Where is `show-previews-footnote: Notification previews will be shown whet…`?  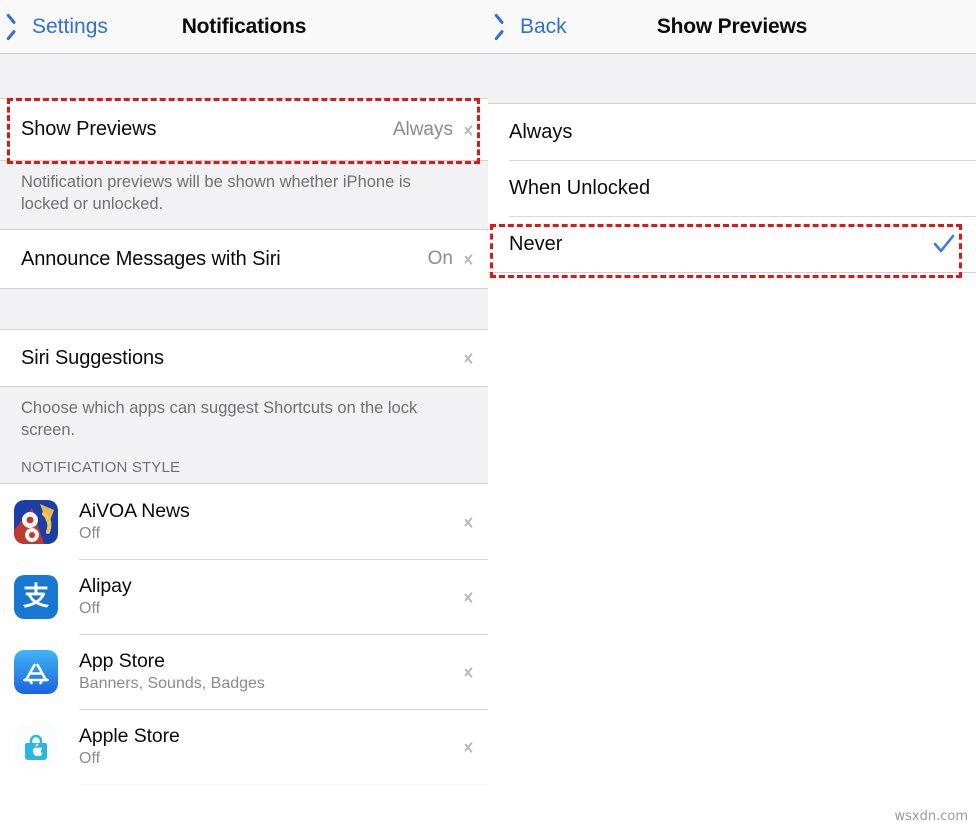 show-previews-footnote: Notification previews will be shown whet… is located at coordinates (244, 195).